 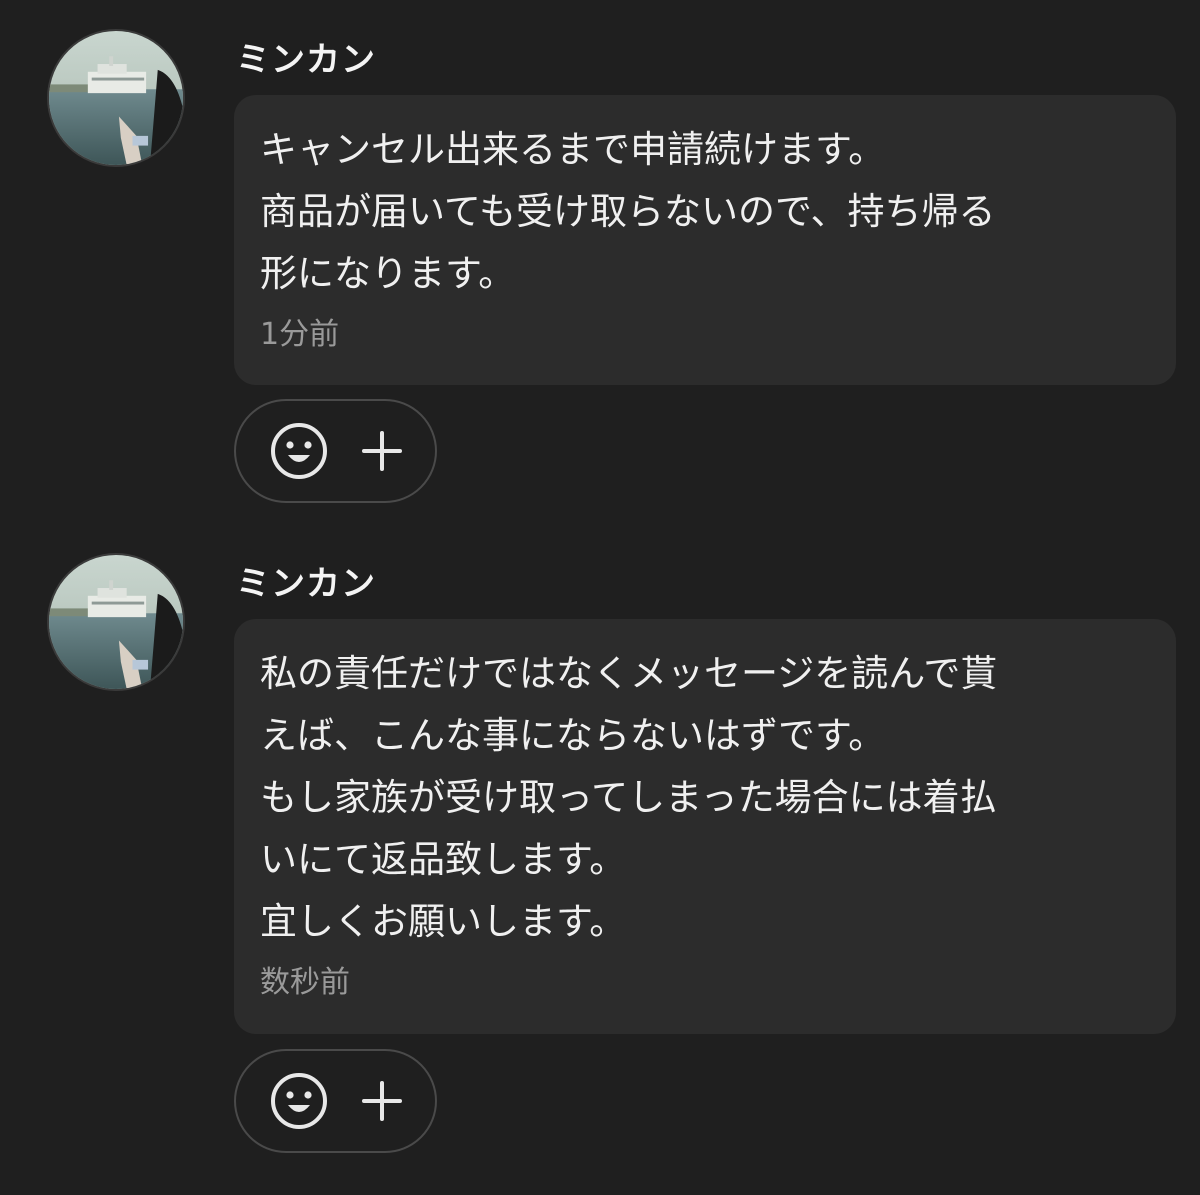 I want to click on message-line: キャンセル出来るまで申請続けます。, so click(x=573, y=149).